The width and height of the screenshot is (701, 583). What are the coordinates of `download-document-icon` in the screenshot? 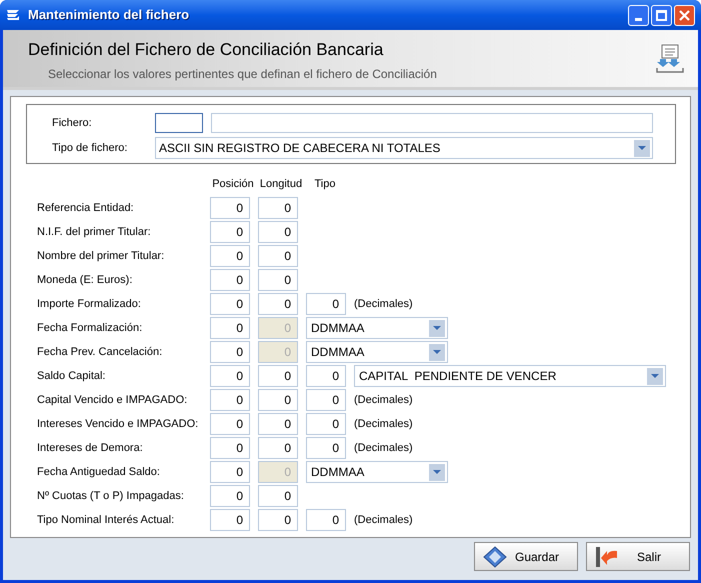 It's located at (670, 59).